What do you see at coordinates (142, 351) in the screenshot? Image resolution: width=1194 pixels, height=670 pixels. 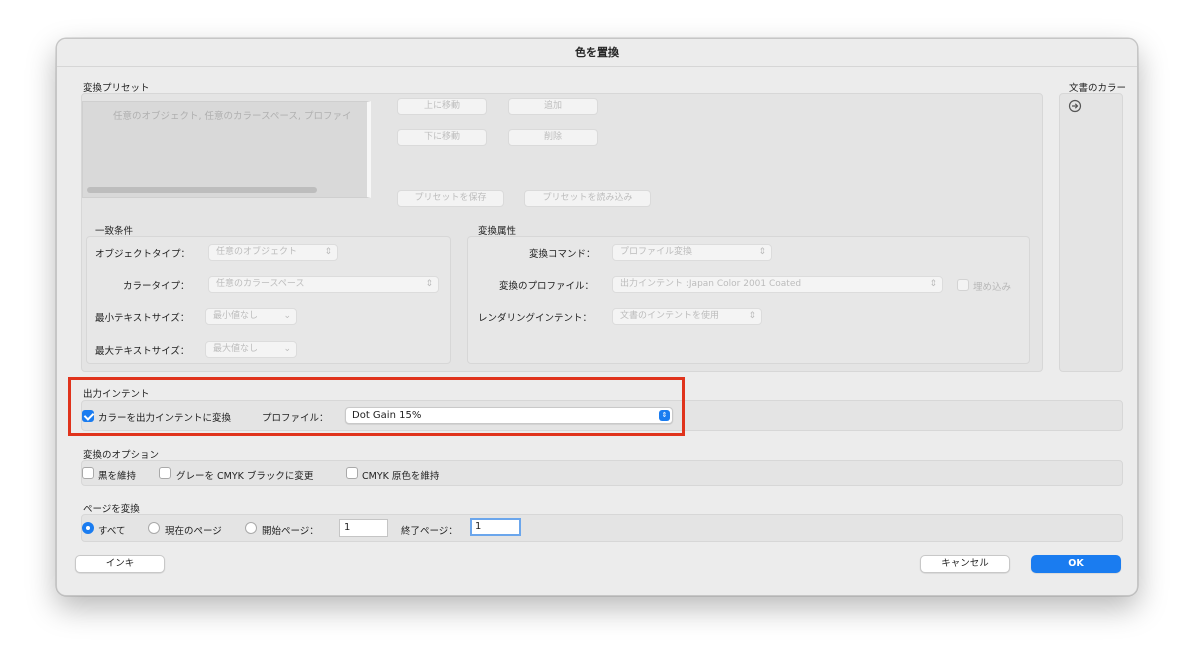 I see `max-text-size-label: 最大テキストサイズ：` at bounding box center [142, 351].